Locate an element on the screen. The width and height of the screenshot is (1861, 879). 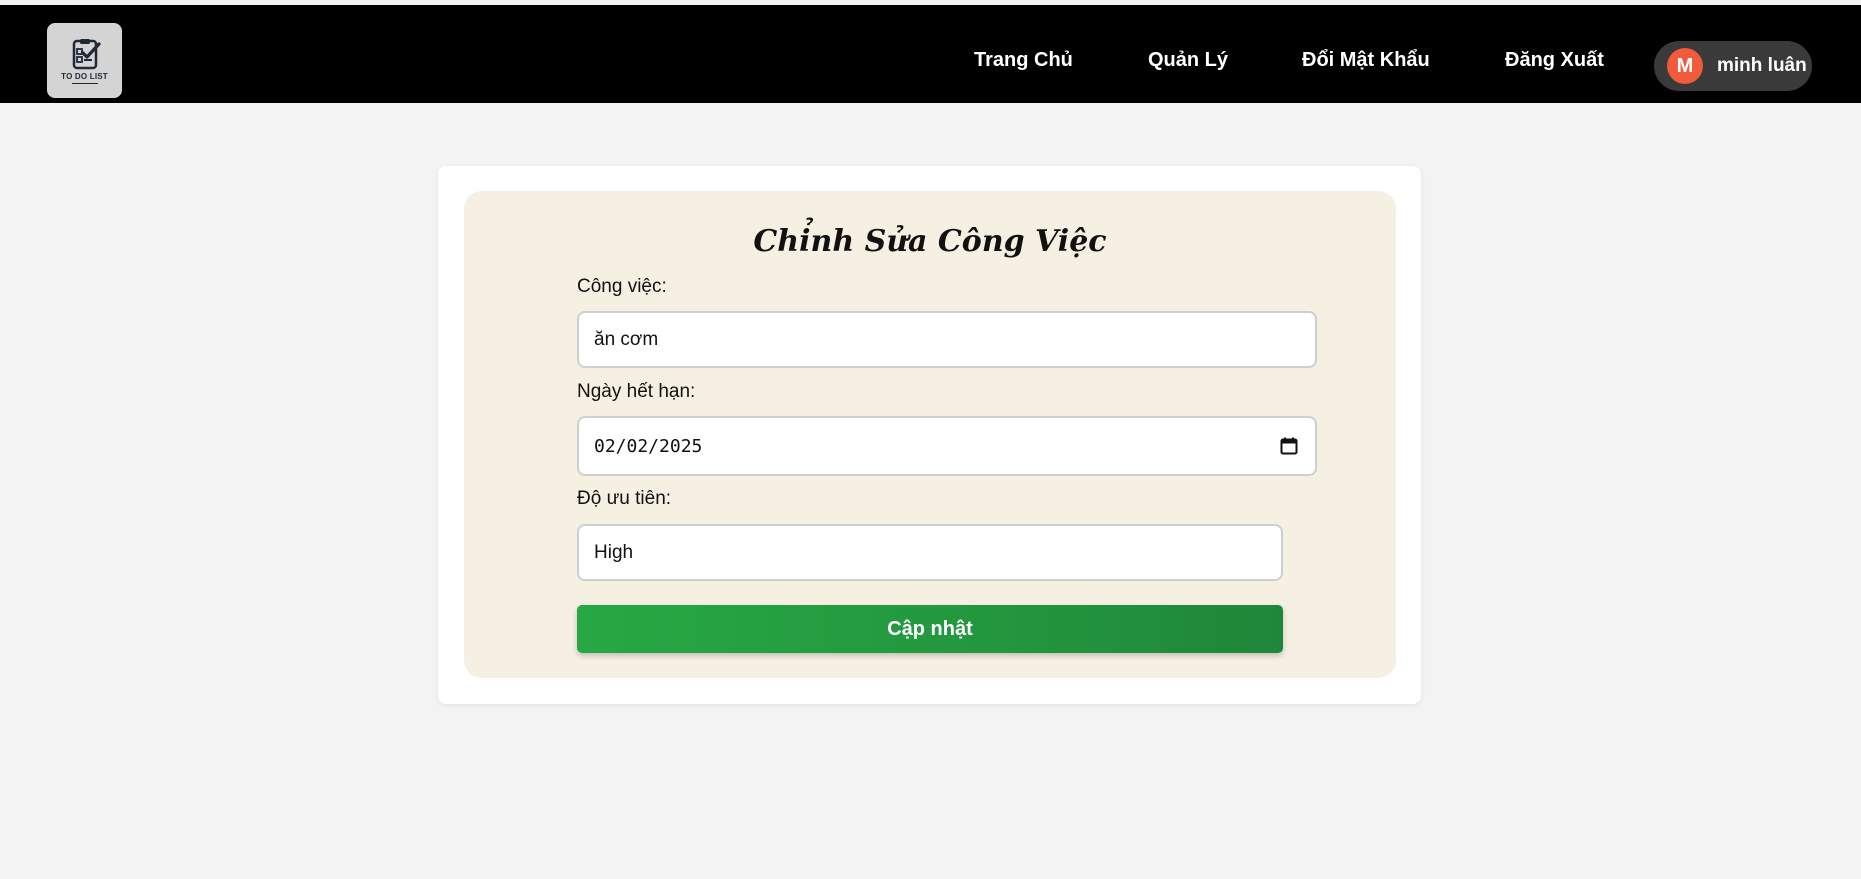
checklist-icon is located at coordinates (86, 53).